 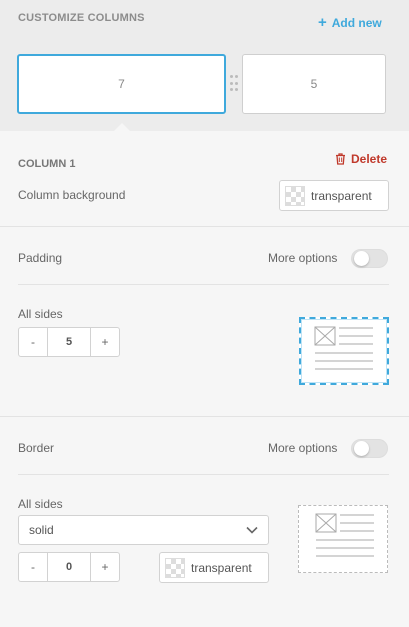 I want to click on padding-preview, so click(x=344, y=351).